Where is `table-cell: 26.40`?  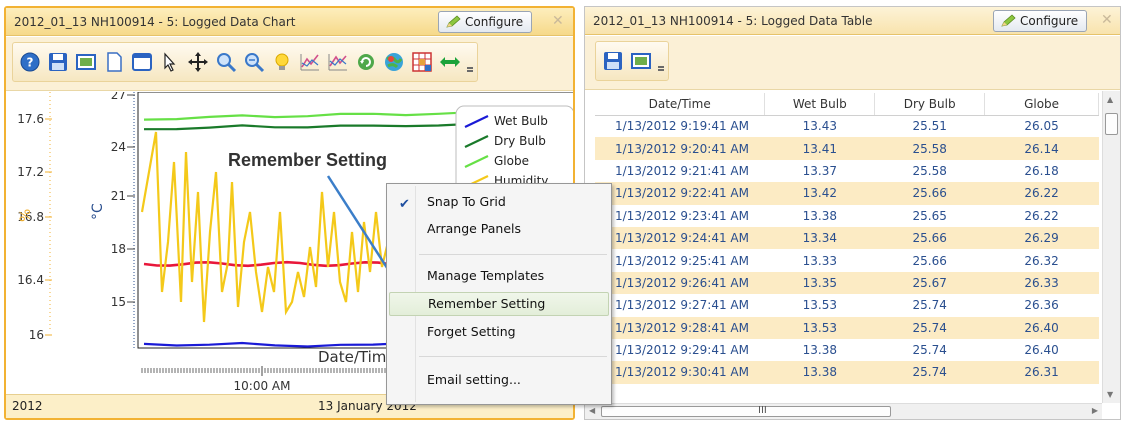 table-cell: 26.40 is located at coordinates (1041, 350).